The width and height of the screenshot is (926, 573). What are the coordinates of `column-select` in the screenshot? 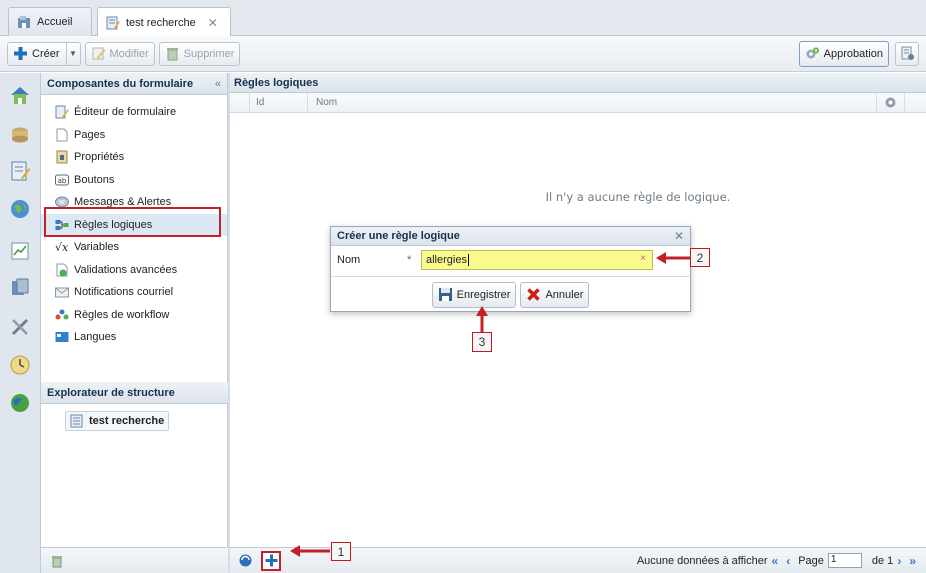 It's located at (240, 102).